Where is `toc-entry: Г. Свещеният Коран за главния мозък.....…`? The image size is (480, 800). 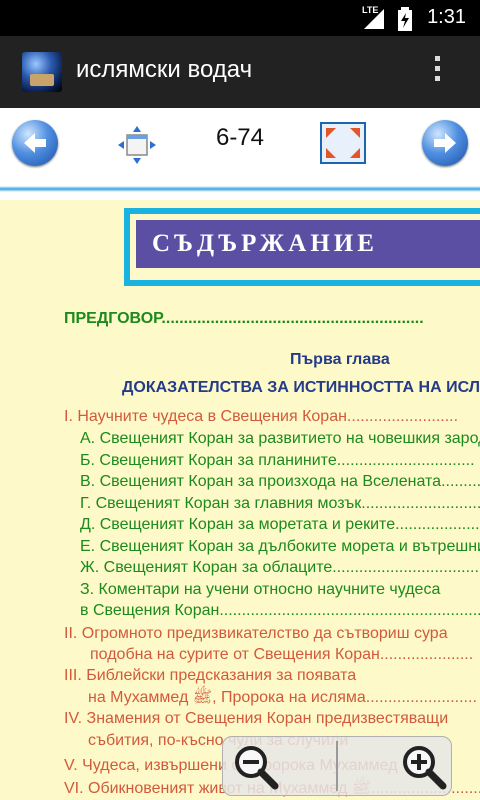 toc-entry: Г. Свещеният Коран за главния мозък.....… is located at coordinates (280, 503).